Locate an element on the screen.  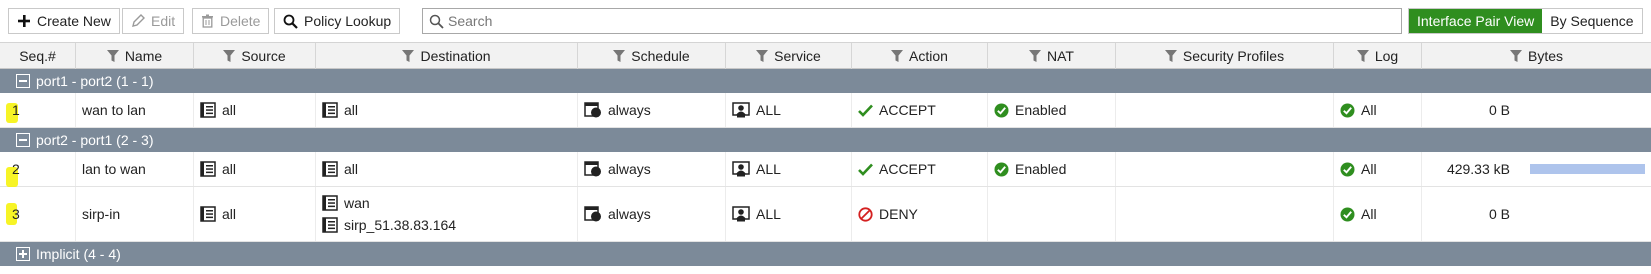
name-cell: lan to wan is located at coordinates (135, 169).